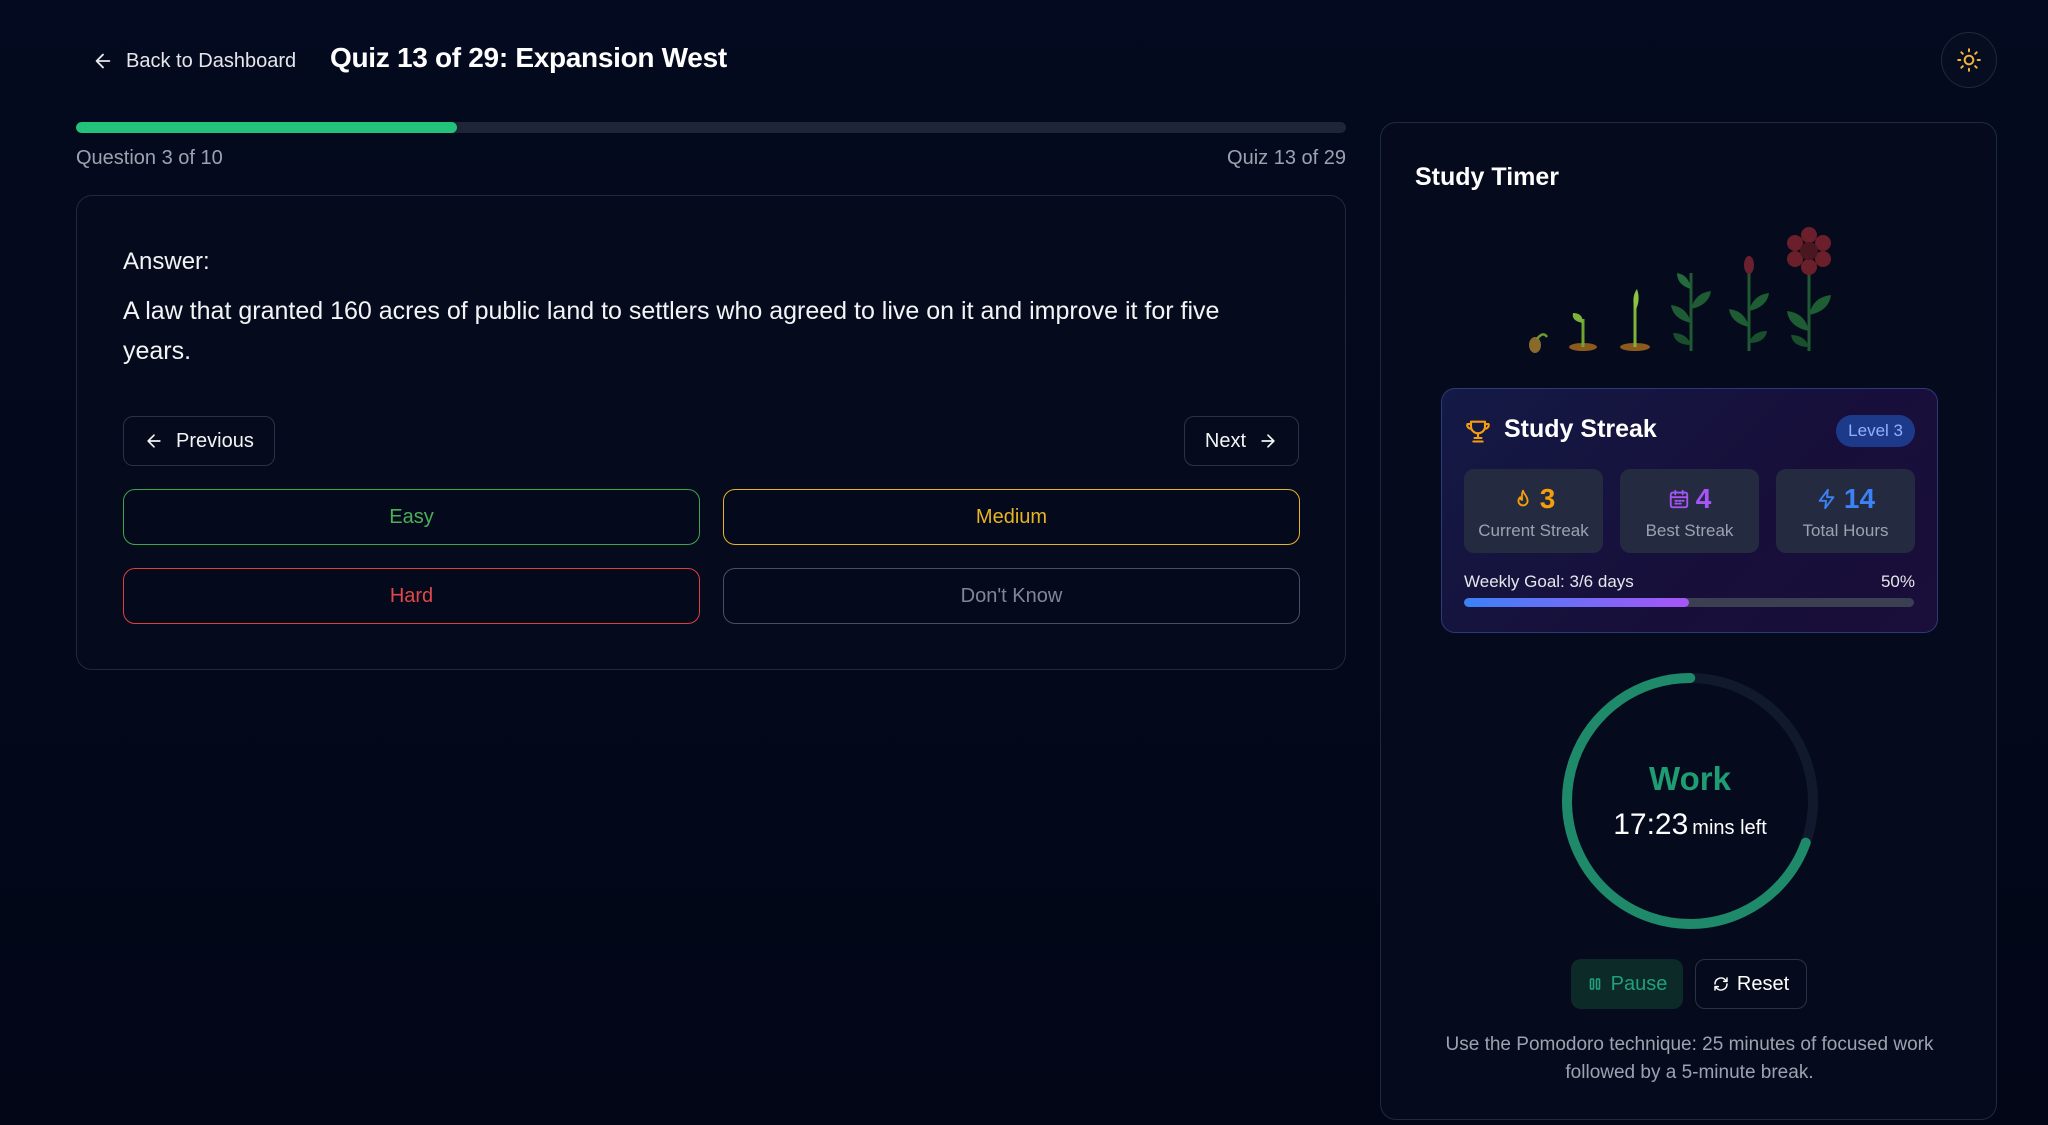  I want to click on weekly-goal-percent: 50%, so click(1897, 581).